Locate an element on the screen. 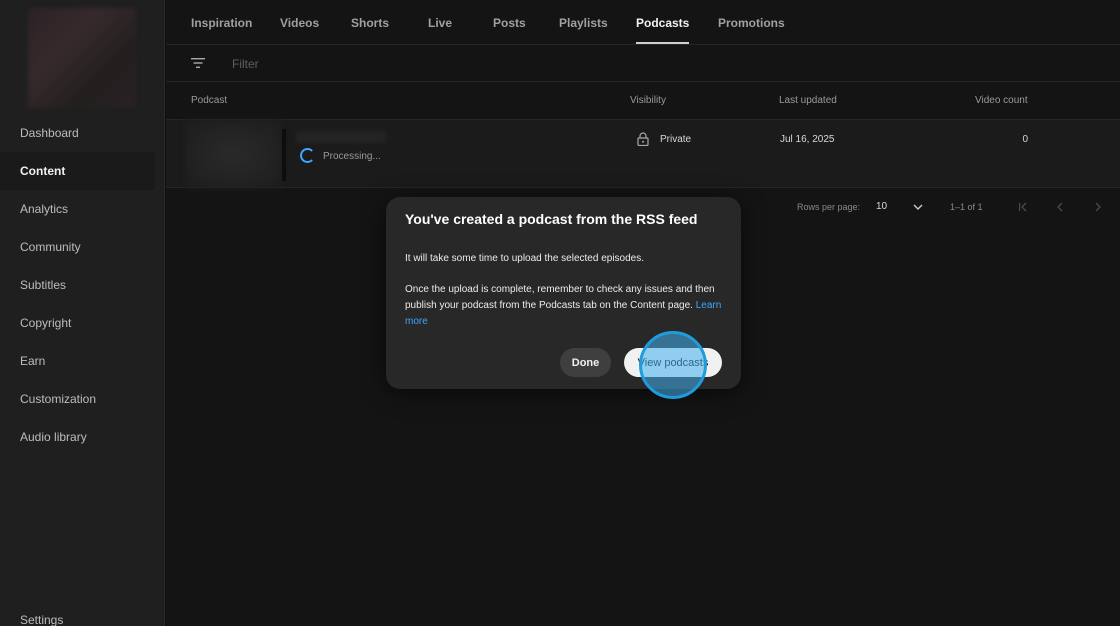 This screenshot has height=626, width=1120. done-button: Done is located at coordinates (585, 362).